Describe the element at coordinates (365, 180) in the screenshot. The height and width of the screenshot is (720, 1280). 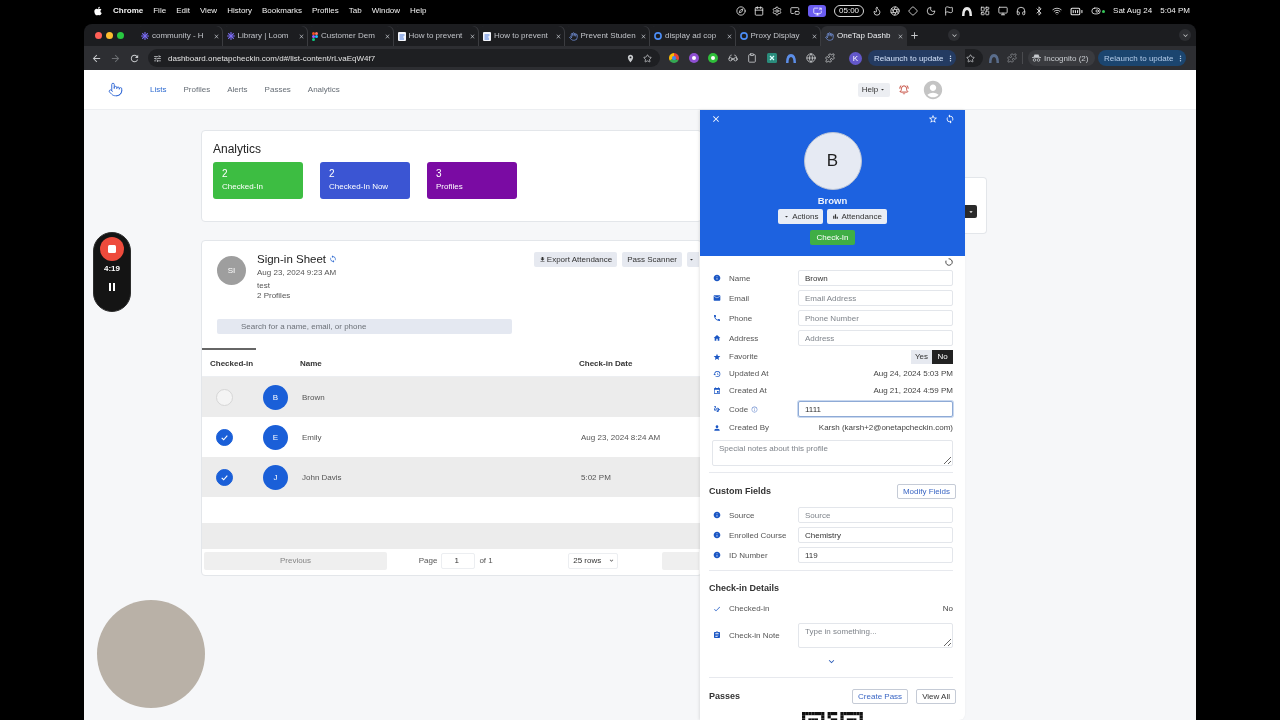
I see `stat-tile: 2 Checked-In Now` at that location.